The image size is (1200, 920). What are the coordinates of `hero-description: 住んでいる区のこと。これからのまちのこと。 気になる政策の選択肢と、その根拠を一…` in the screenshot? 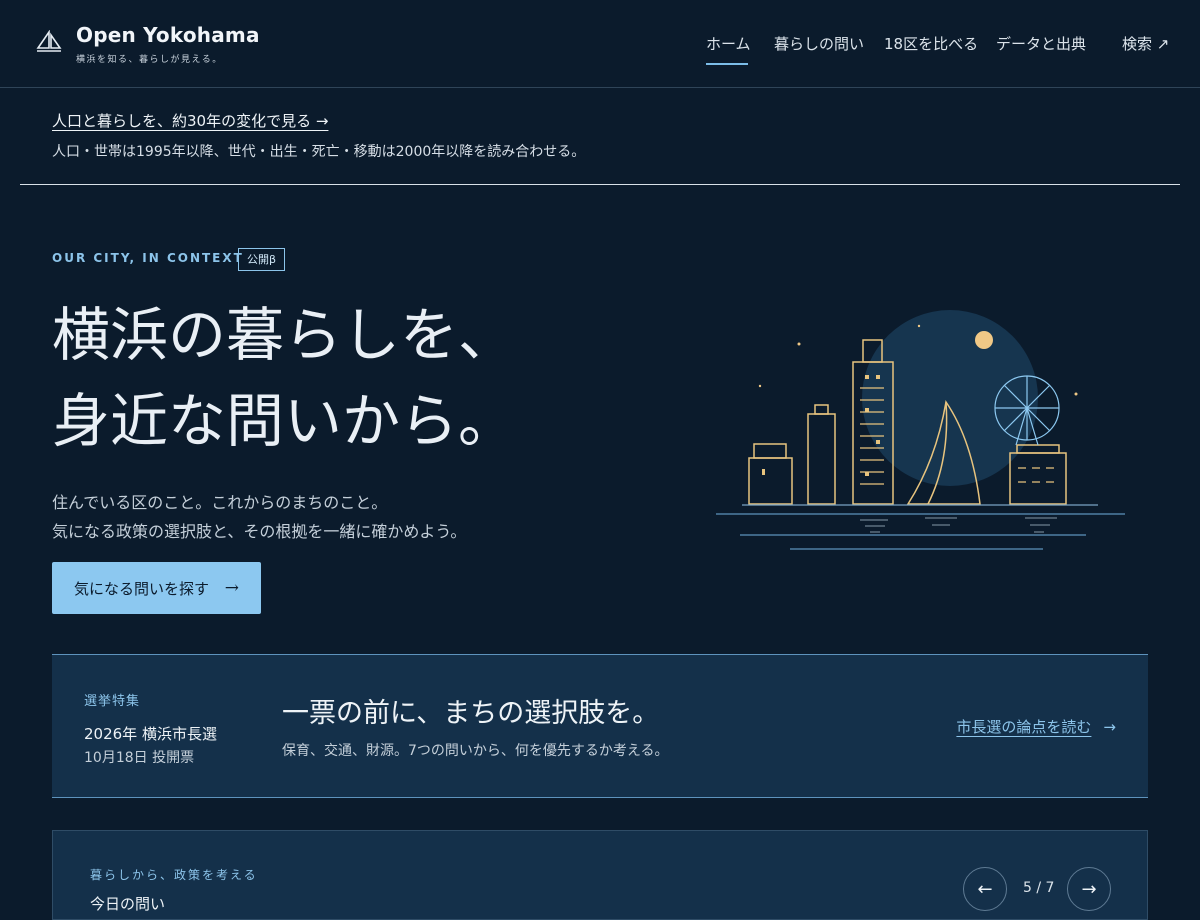 It's located at (259, 517).